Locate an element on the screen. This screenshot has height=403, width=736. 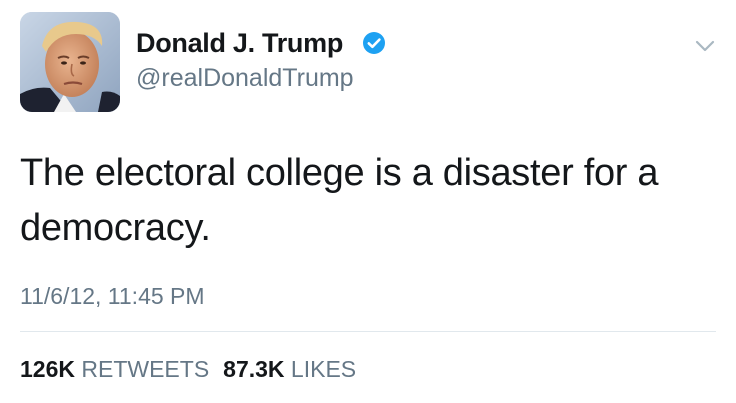
tweet-stats: 126K RETWEETS 87.3K LIKES is located at coordinates (188, 369).